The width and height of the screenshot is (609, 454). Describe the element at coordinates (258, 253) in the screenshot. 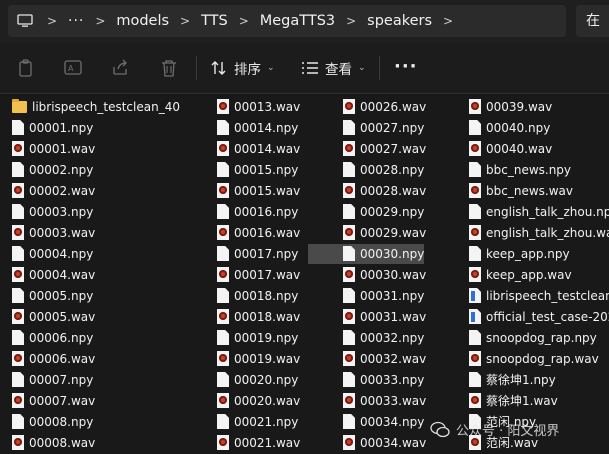

I see `file-item: 00017.npy` at that location.